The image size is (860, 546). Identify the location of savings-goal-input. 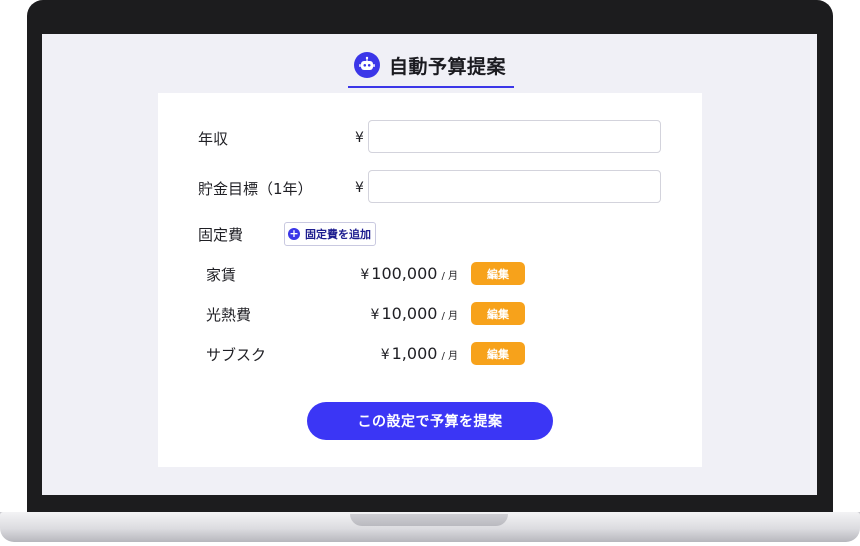
(514, 186).